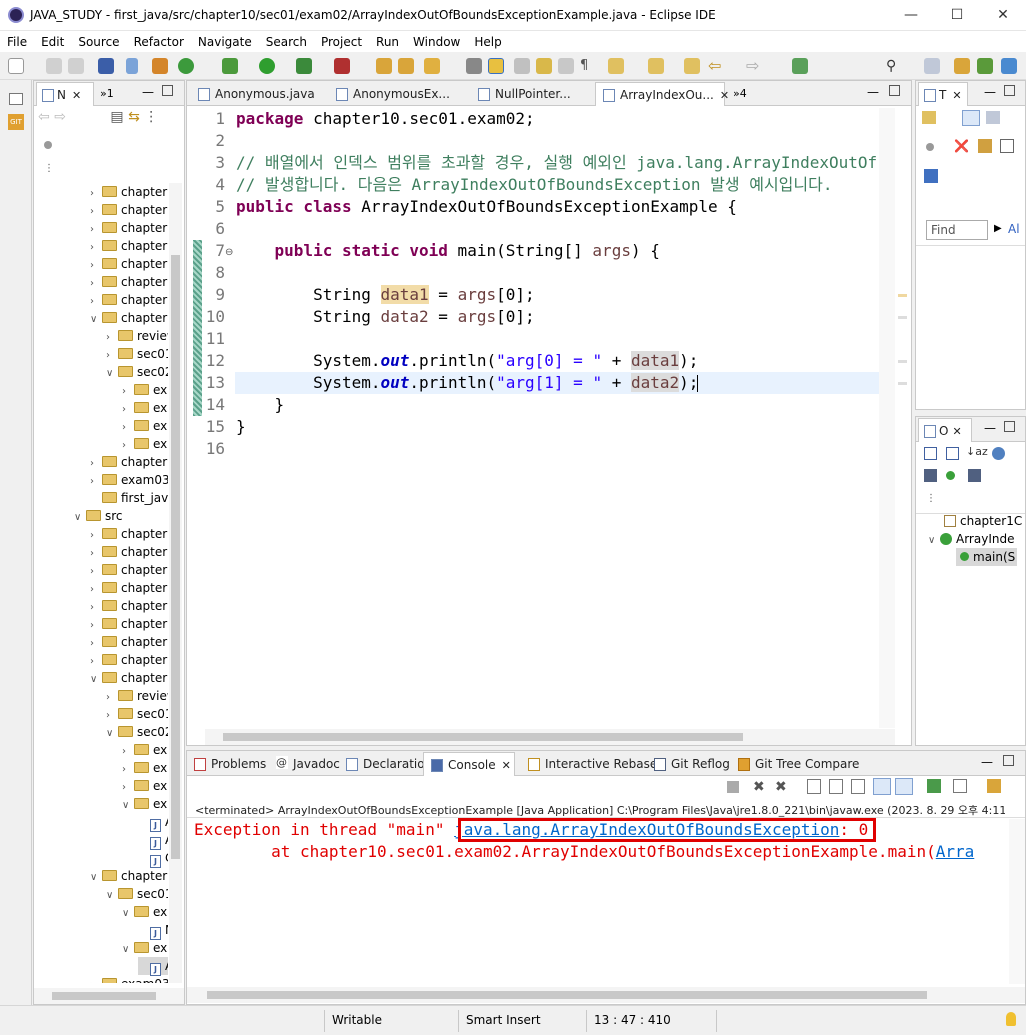 This screenshot has width=1026, height=1035. What do you see at coordinates (134, 117) in the screenshot?
I see `link-editor-icon: ⇆` at bounding box center [134, 117].